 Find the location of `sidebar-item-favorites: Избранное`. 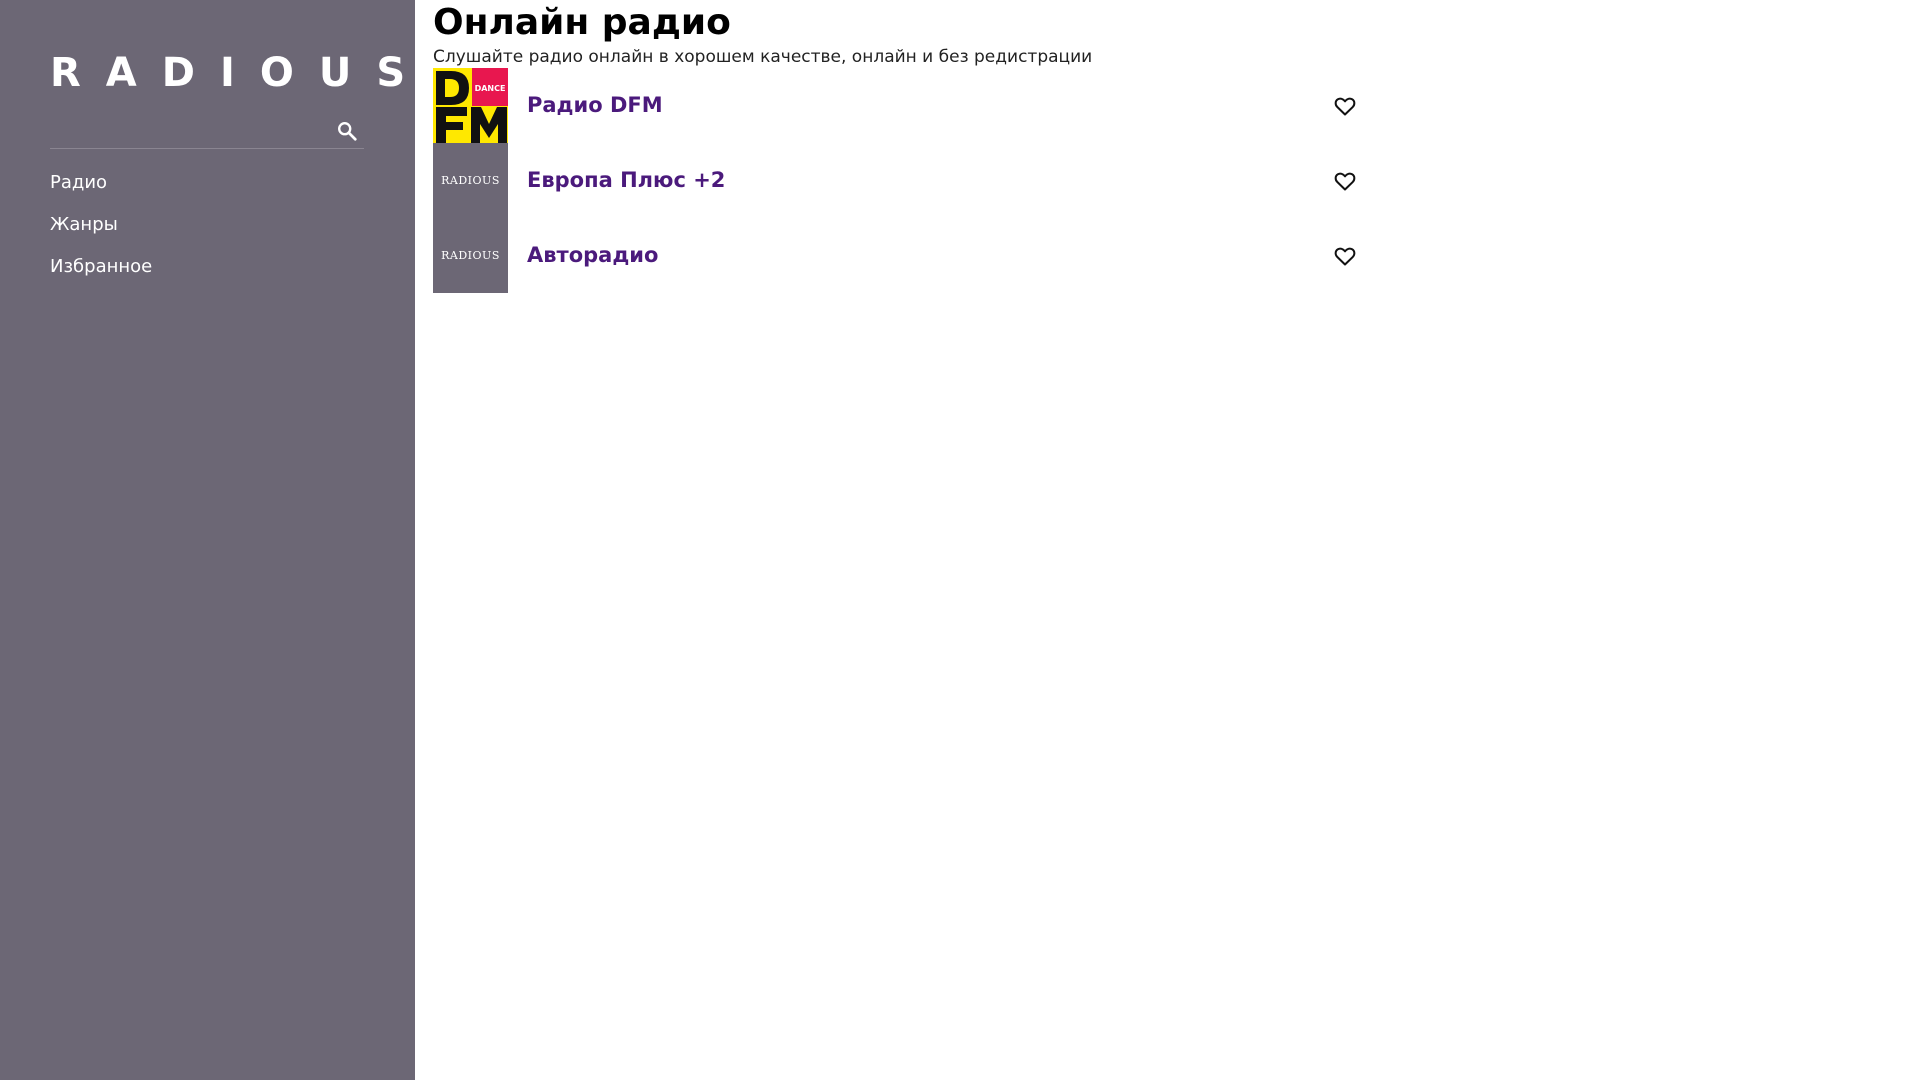

sidebar-item-favorites: Избранное is located at coordinates (101, 267).